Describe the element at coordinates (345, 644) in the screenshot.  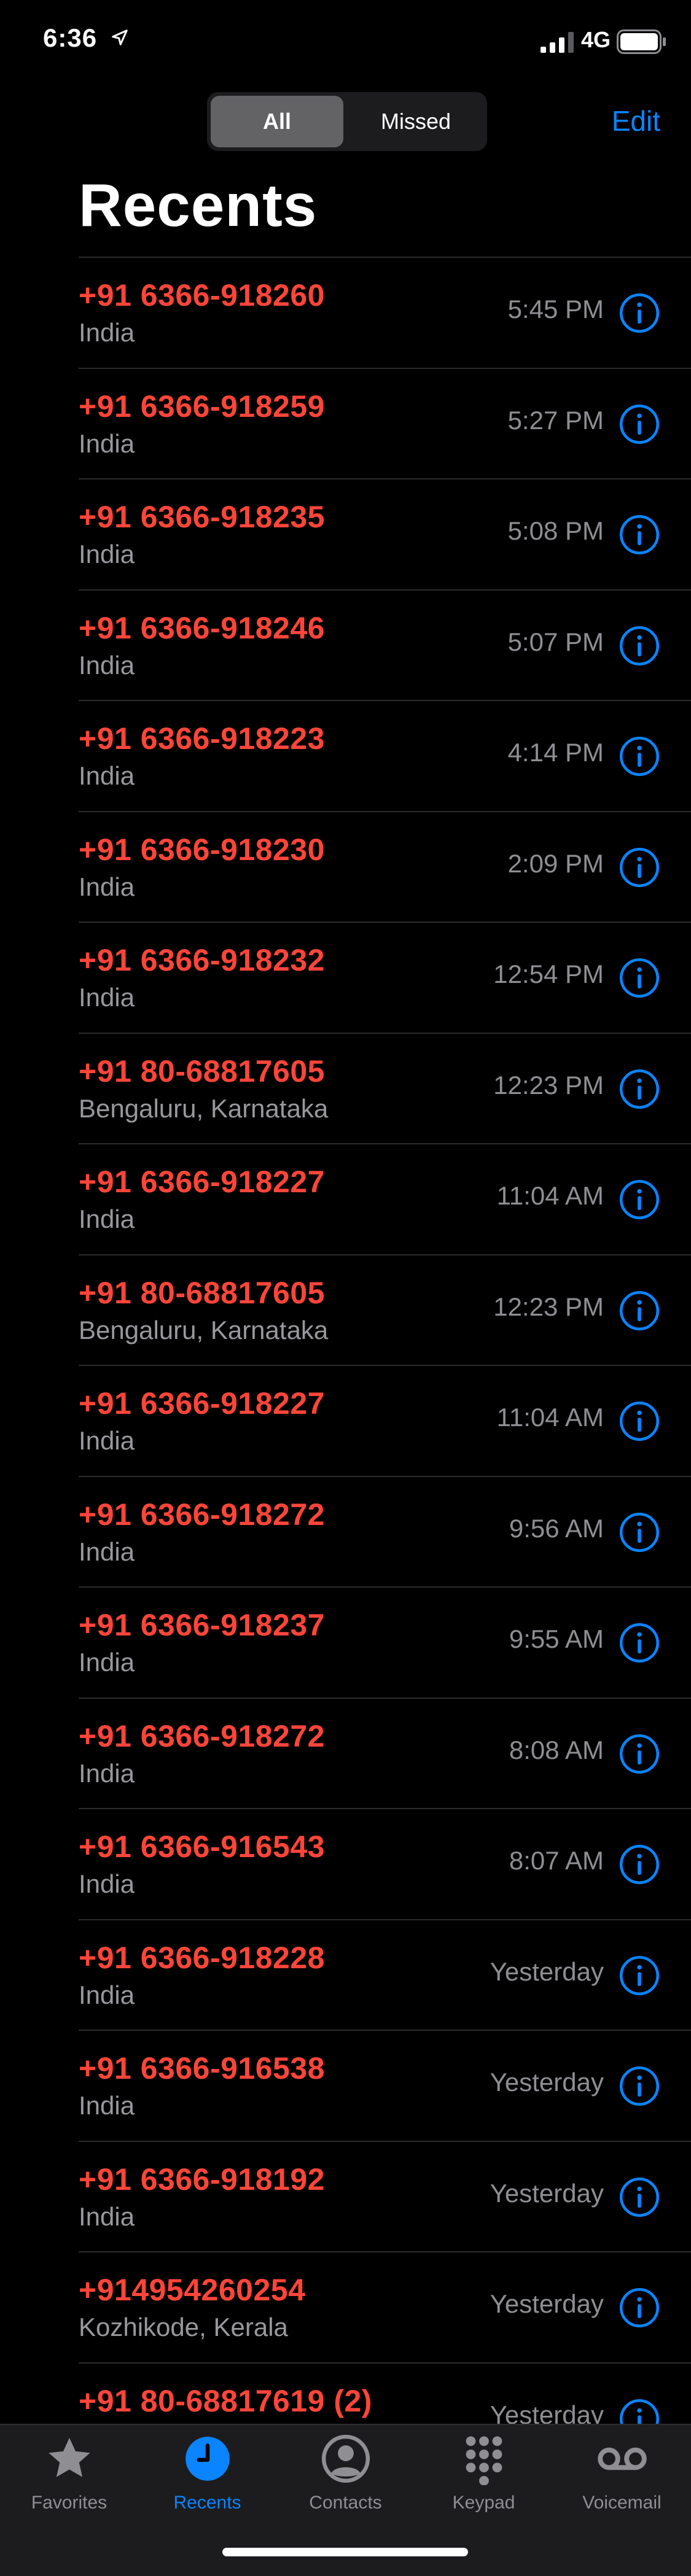
I see `call-row: +91 6366-918246 India 5:07 PM` at that location.